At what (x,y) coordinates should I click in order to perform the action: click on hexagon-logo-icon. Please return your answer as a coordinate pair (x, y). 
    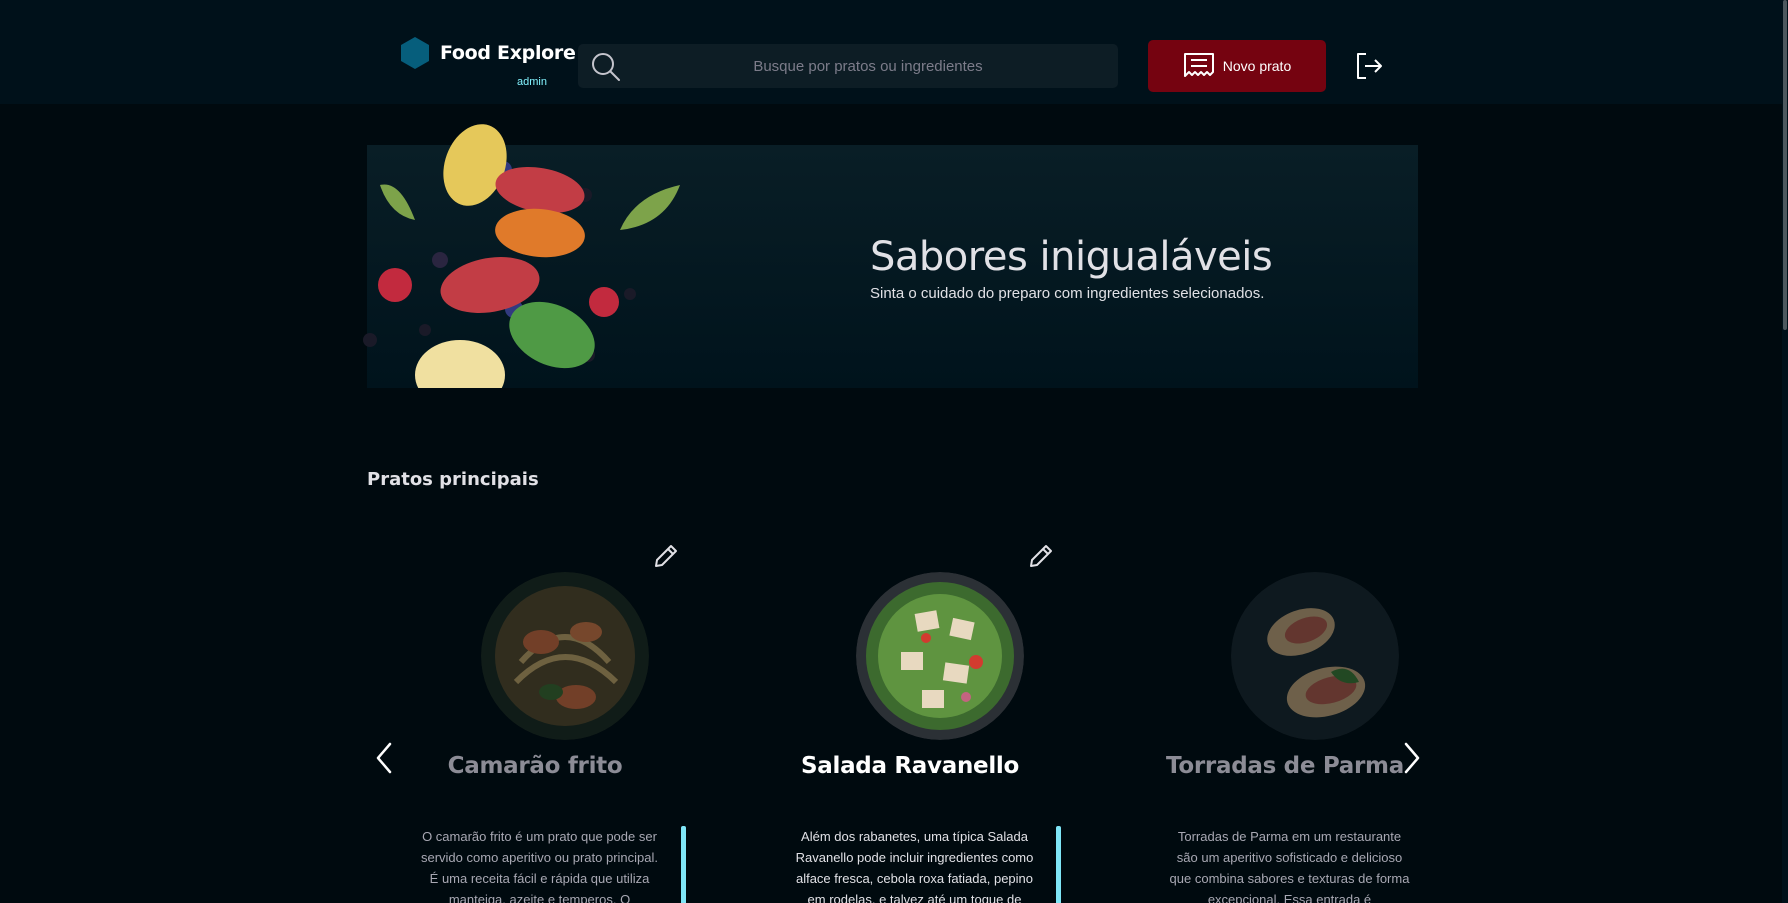
    Looking at the image, I should click on (415, 53).